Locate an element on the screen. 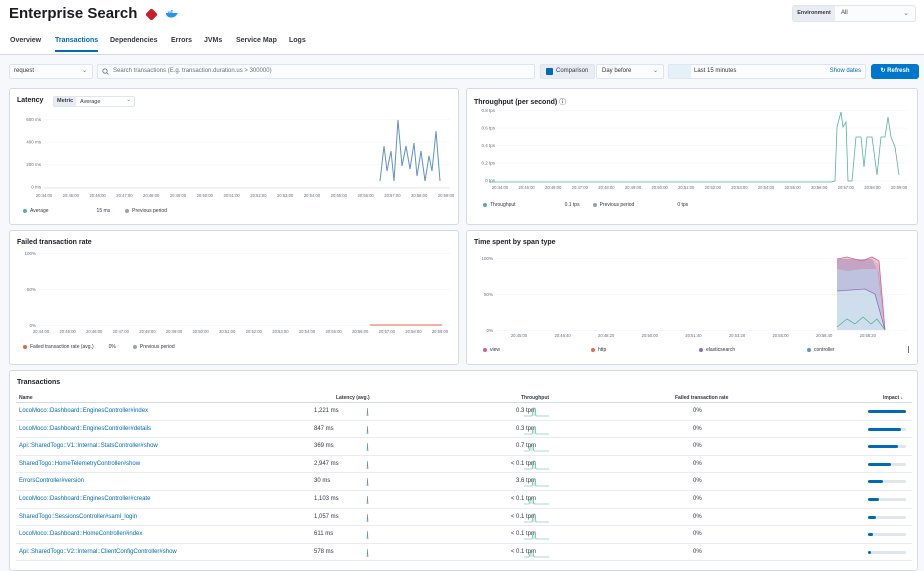 This screenshot has width=924, height=571. refresh-label: Refresh is located at coordinates (898, 71).